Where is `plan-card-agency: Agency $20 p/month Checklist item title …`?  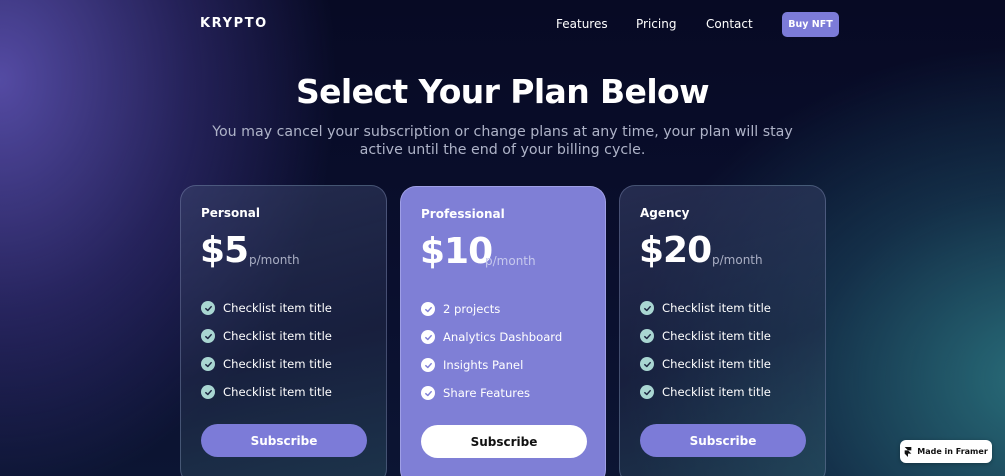
plan-card-agency: Agency $20 p/month Checklist item title … is located at coordinates (722, 330).